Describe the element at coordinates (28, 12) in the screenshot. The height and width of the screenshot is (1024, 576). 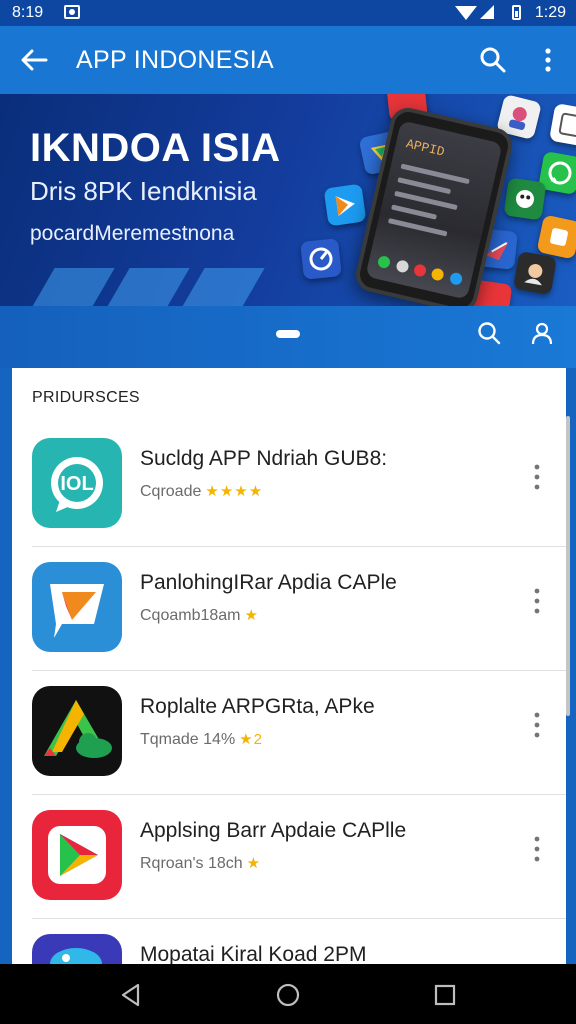
I see `status-time: 8:19` at that location.